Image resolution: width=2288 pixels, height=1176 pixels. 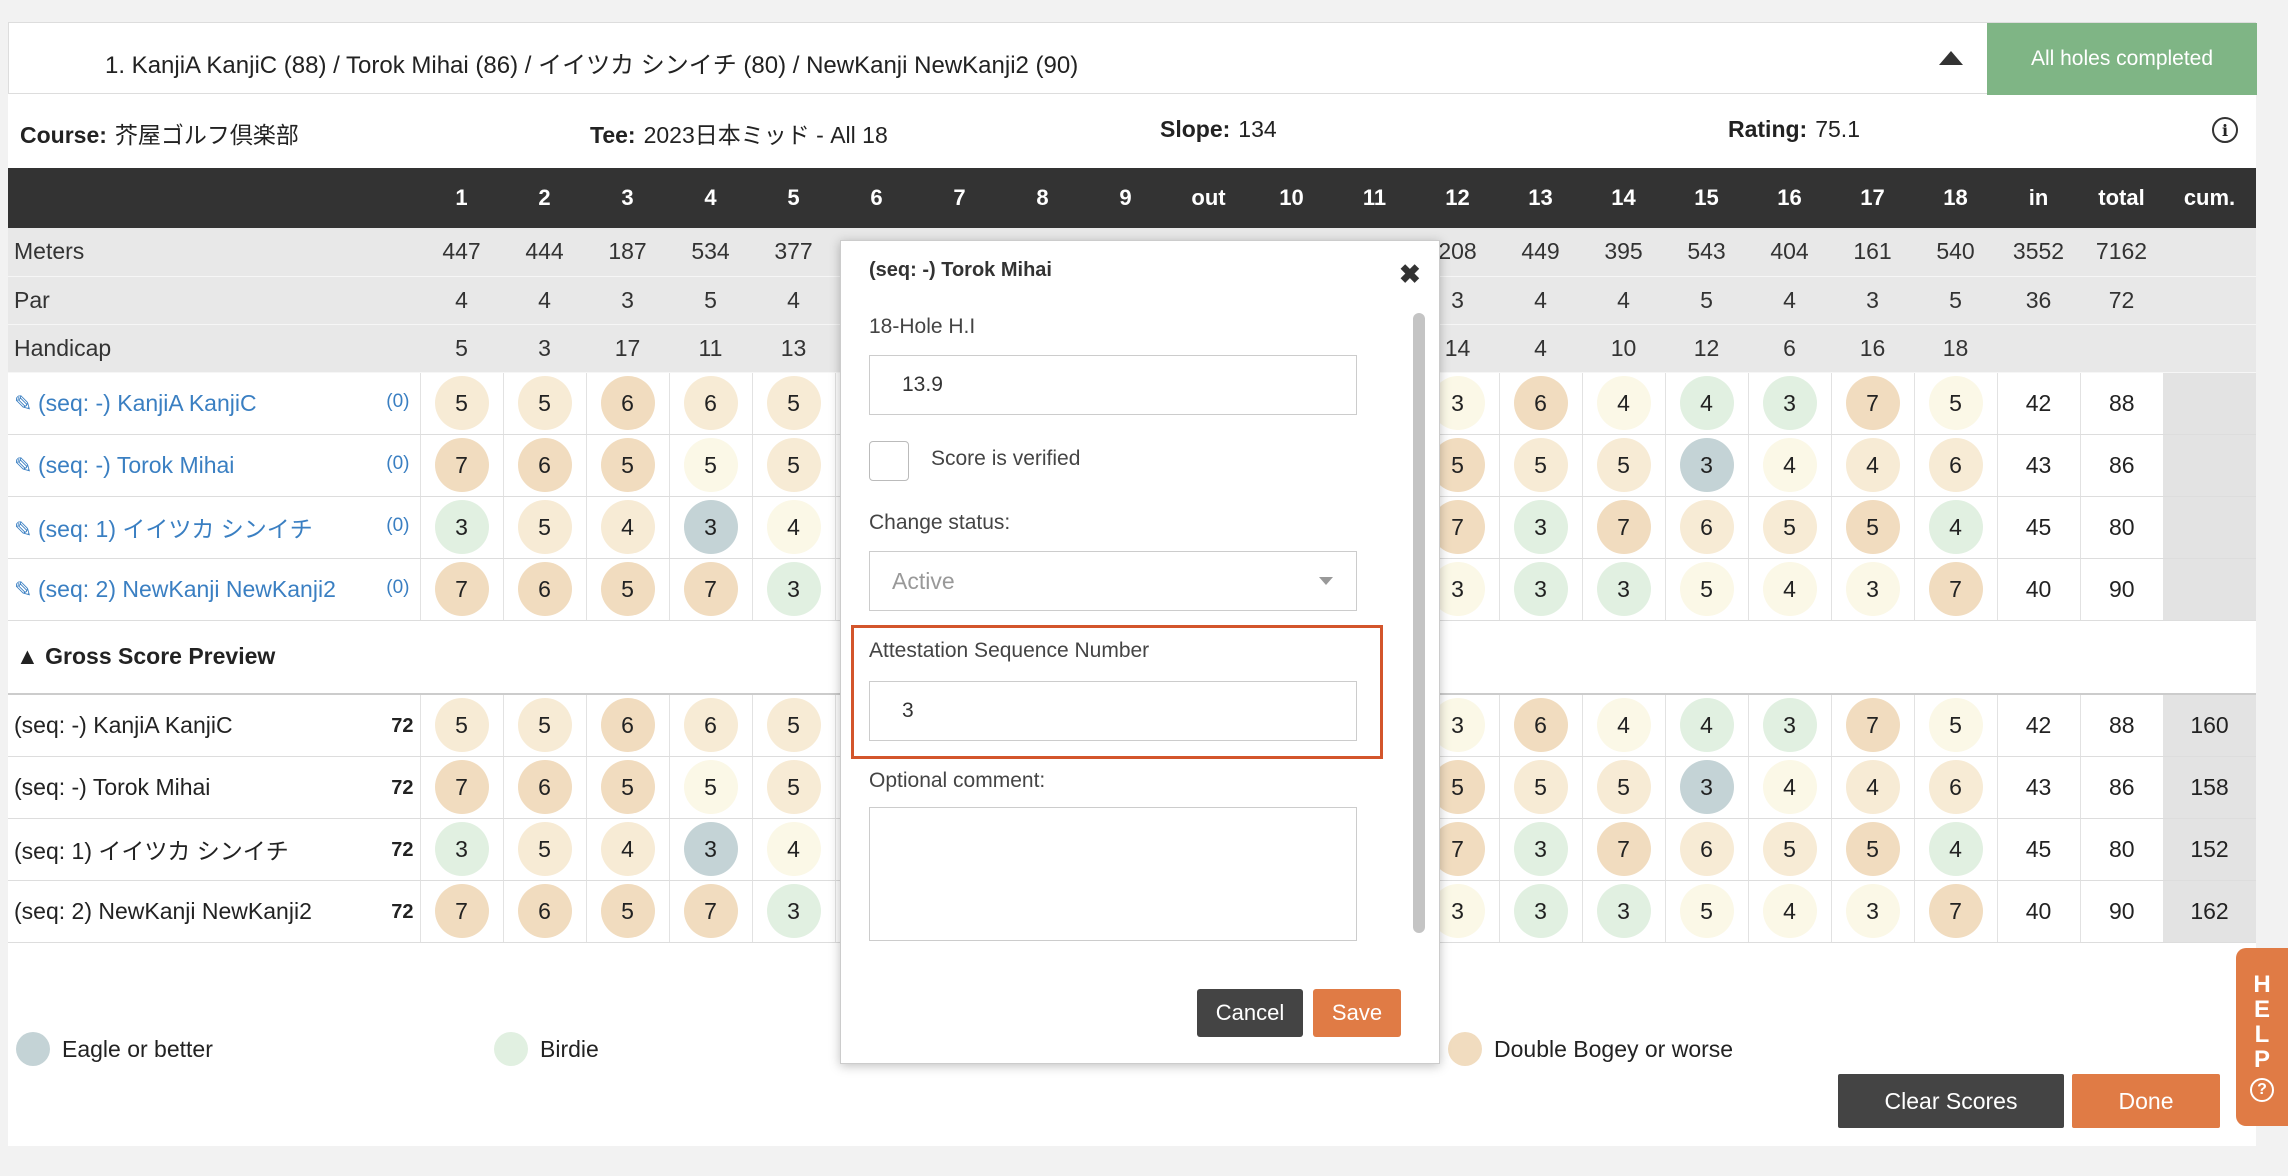 What do you see at coordinates (2262, 1037) in the screenshot?
I see `help-tab: H E L P ?` at bounding box center [2262, 1037].